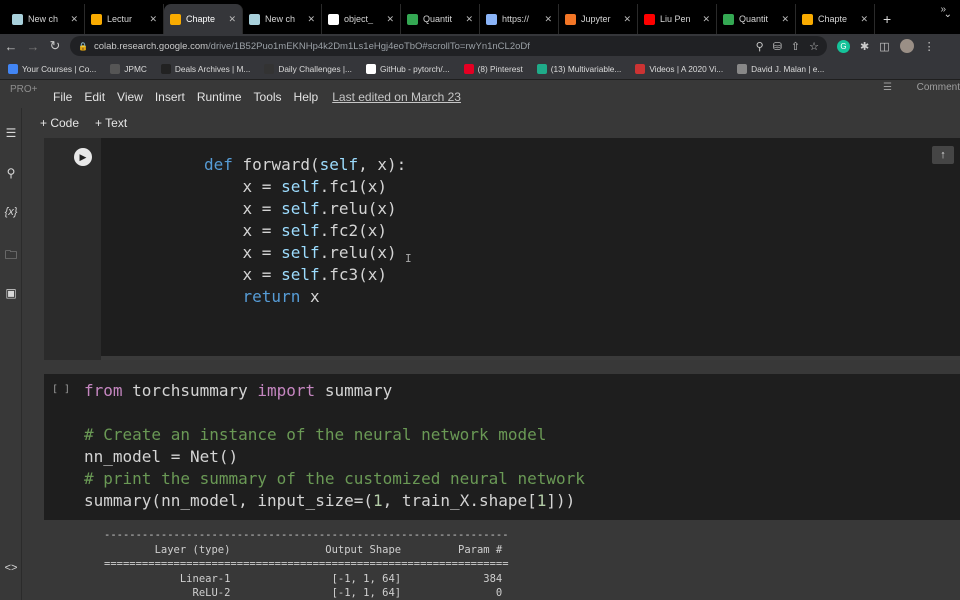 This screenshot has width=960, height=600. Describe the element at coordinates (938, 87) in the screenshot. I see `comment-button: Comment` at that location.